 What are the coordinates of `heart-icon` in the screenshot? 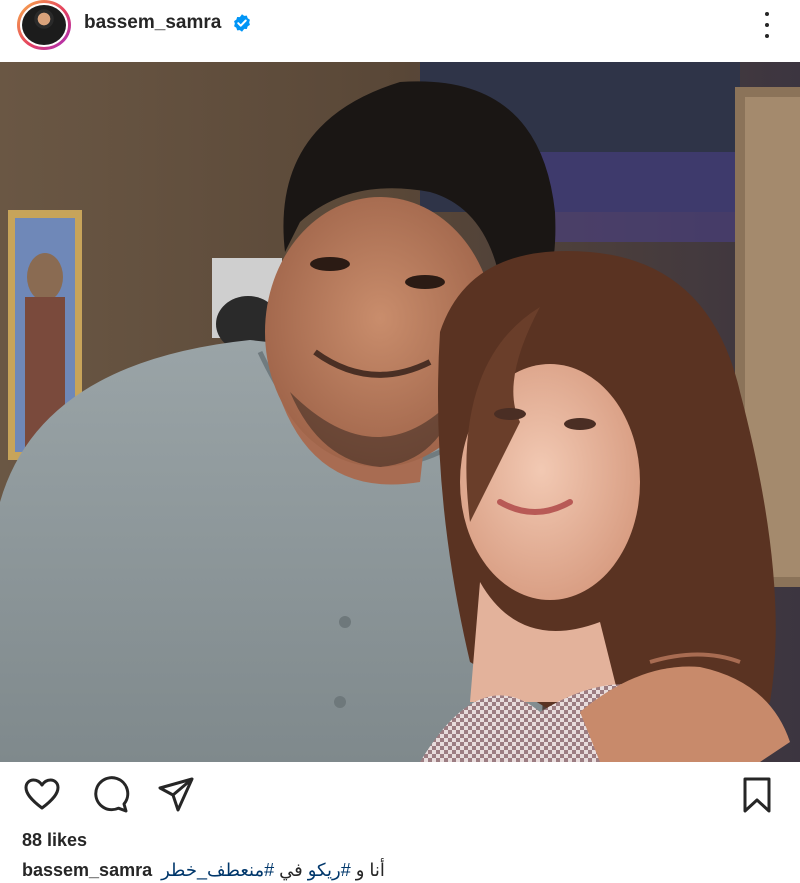 It's located at (42, 795).